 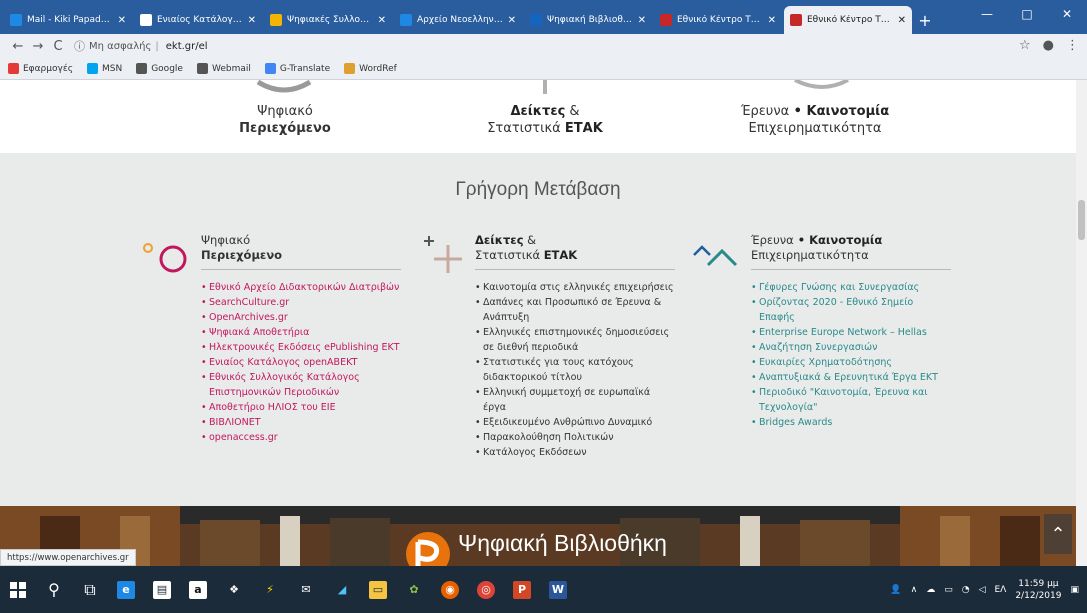 I want to click on quick-link-item: Γέφυρες Γνώσης και Συνεργασίας, so click(x=851, y=287).